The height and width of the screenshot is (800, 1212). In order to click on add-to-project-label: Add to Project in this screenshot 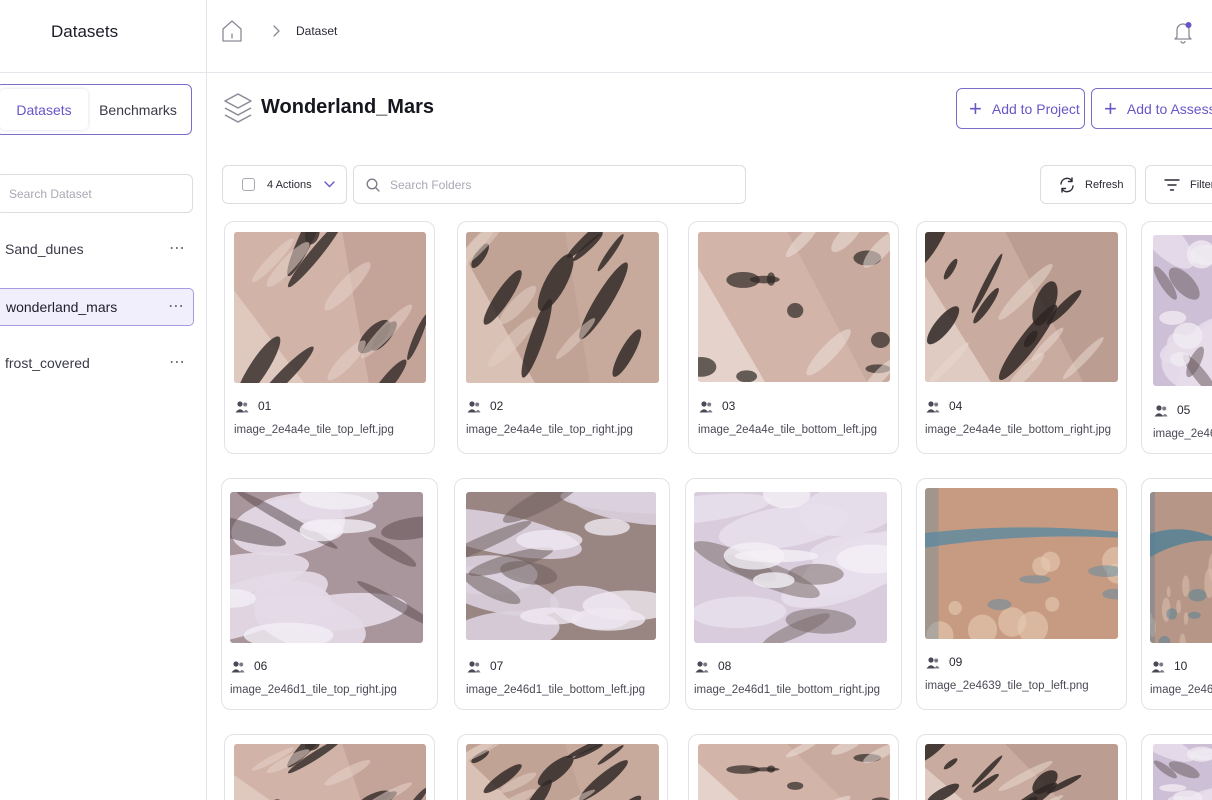, I will do `click(1035, 108)`.